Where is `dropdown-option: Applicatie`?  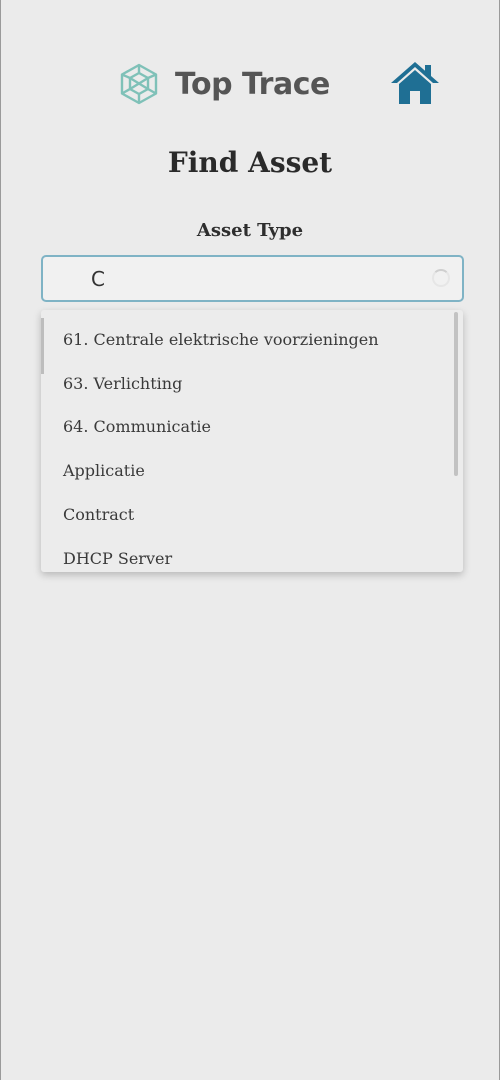
dropdown-option: Applicatie is located at coordinates (104, 470).